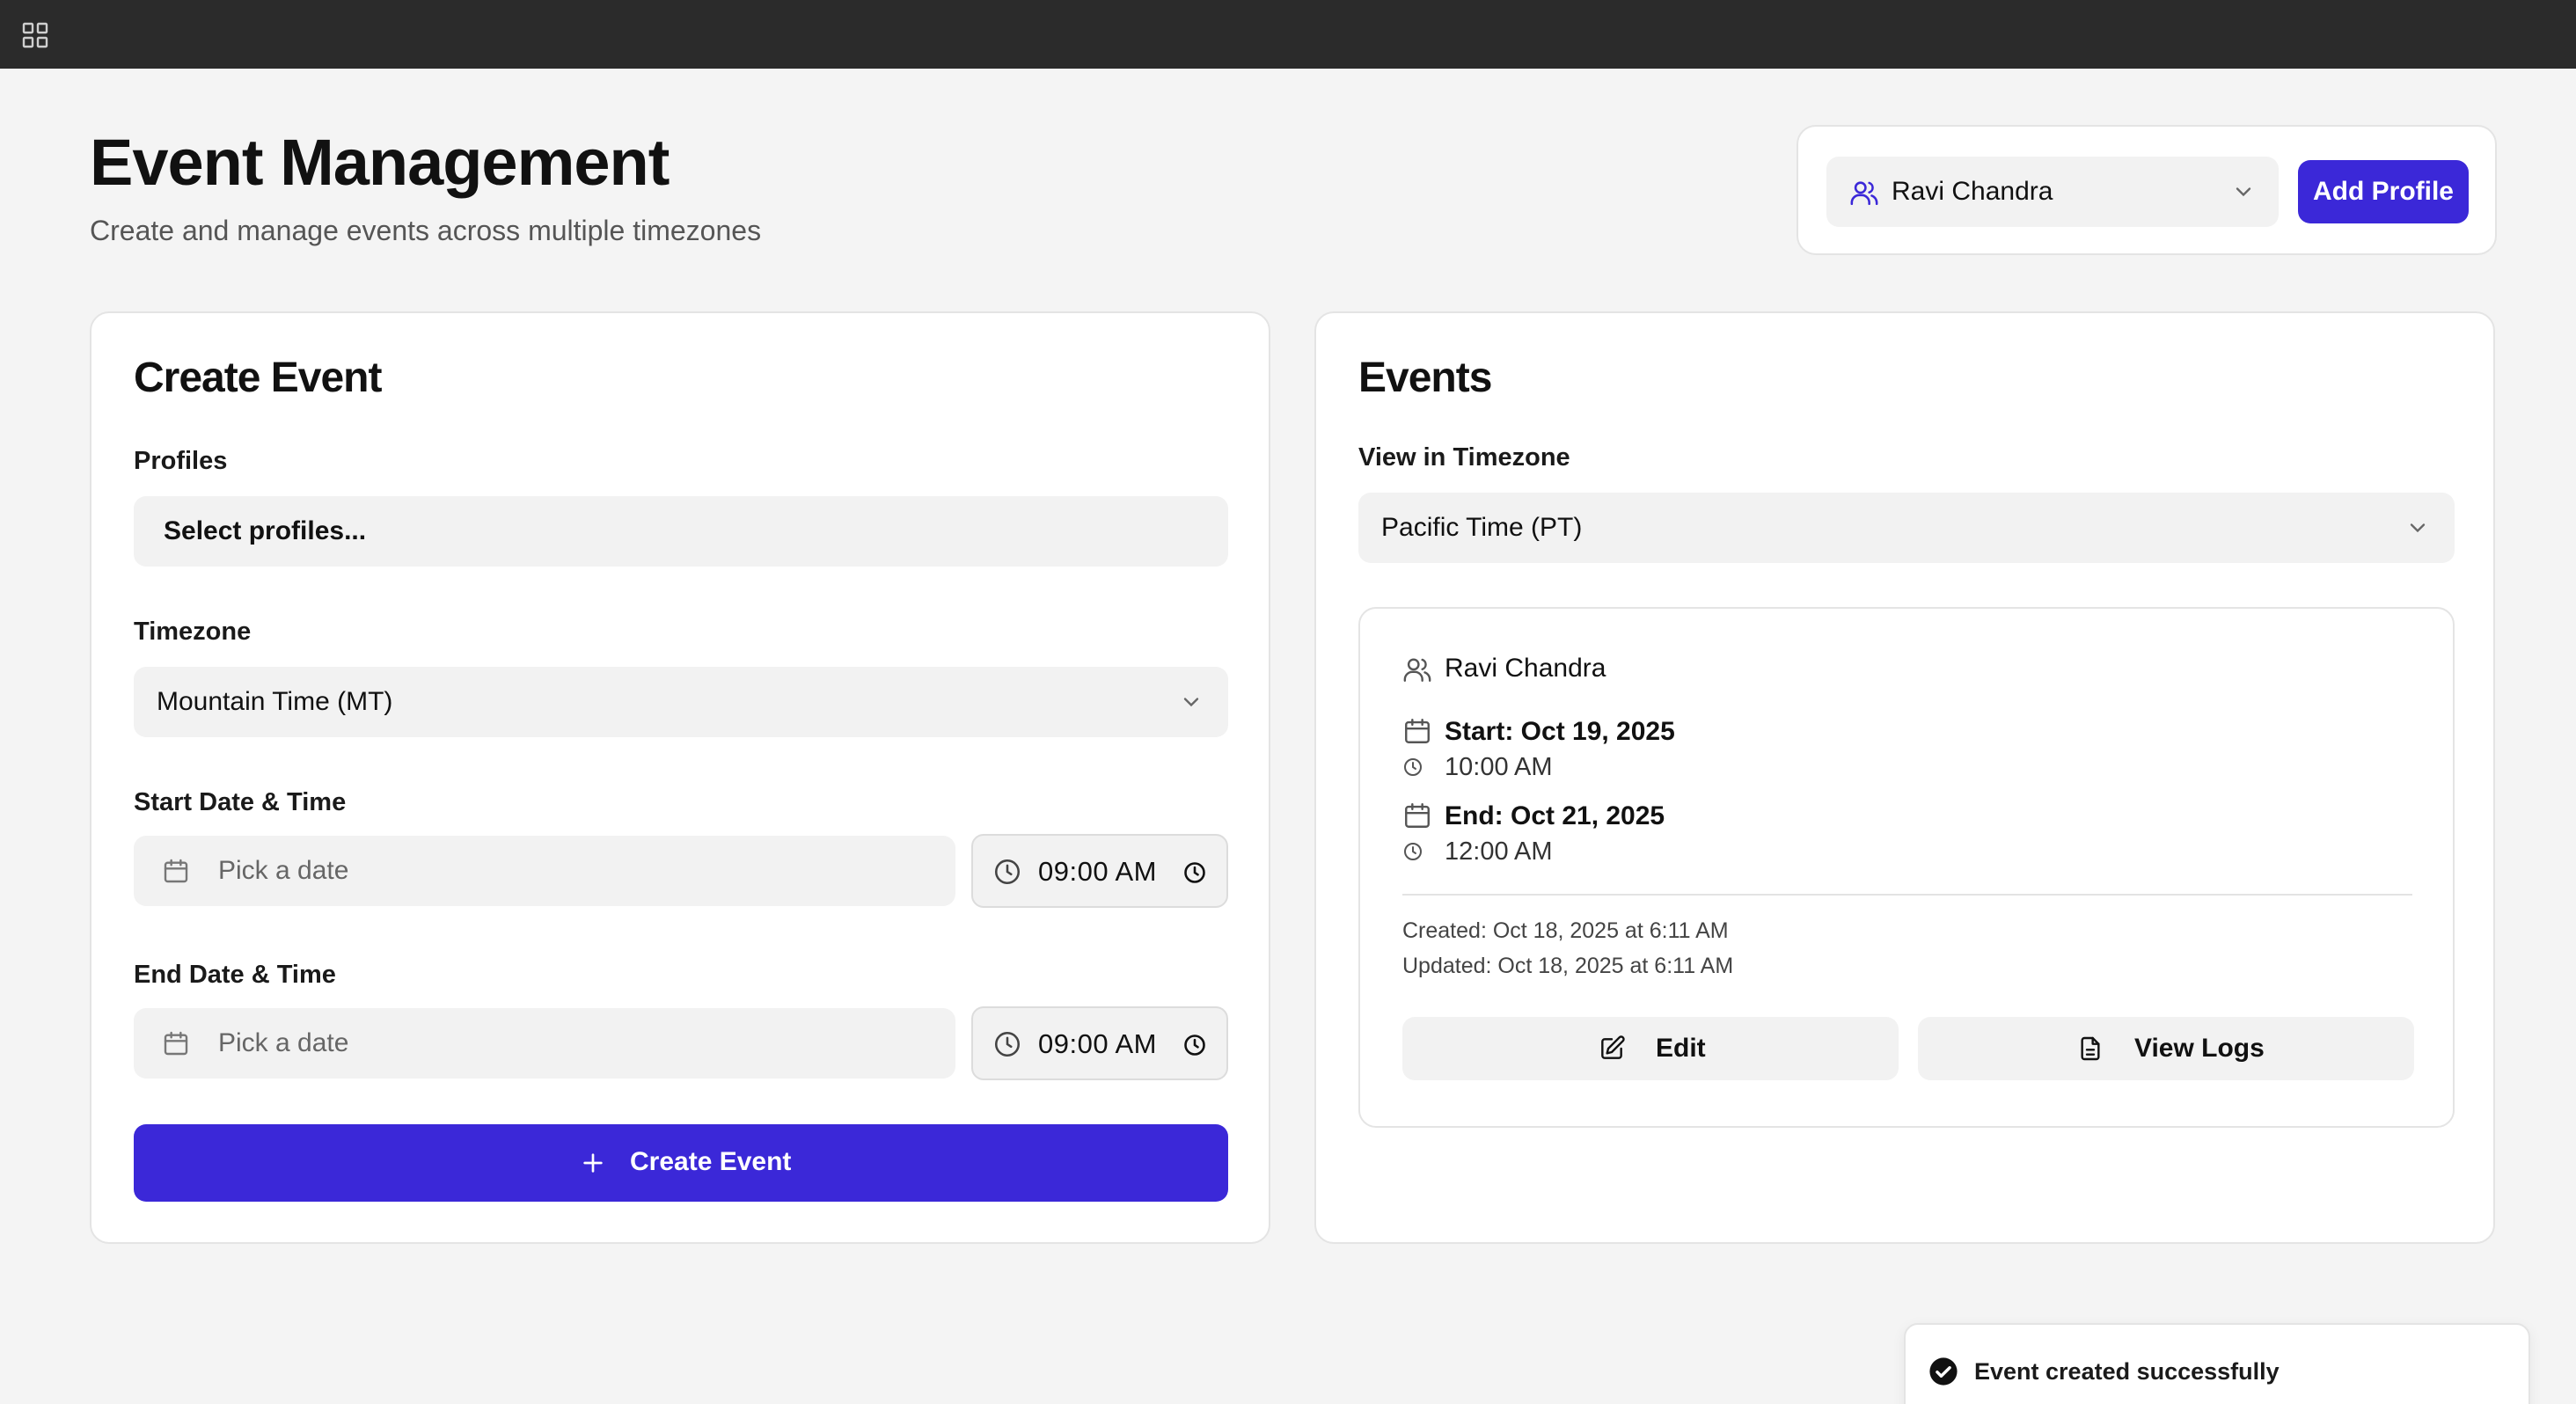  What do you see at coordinates (1565, 930) in the screenshot?
I see `event-created: Created: Oct 18, 2025 at 6:11 AM` at bounding box center [1565, 930].